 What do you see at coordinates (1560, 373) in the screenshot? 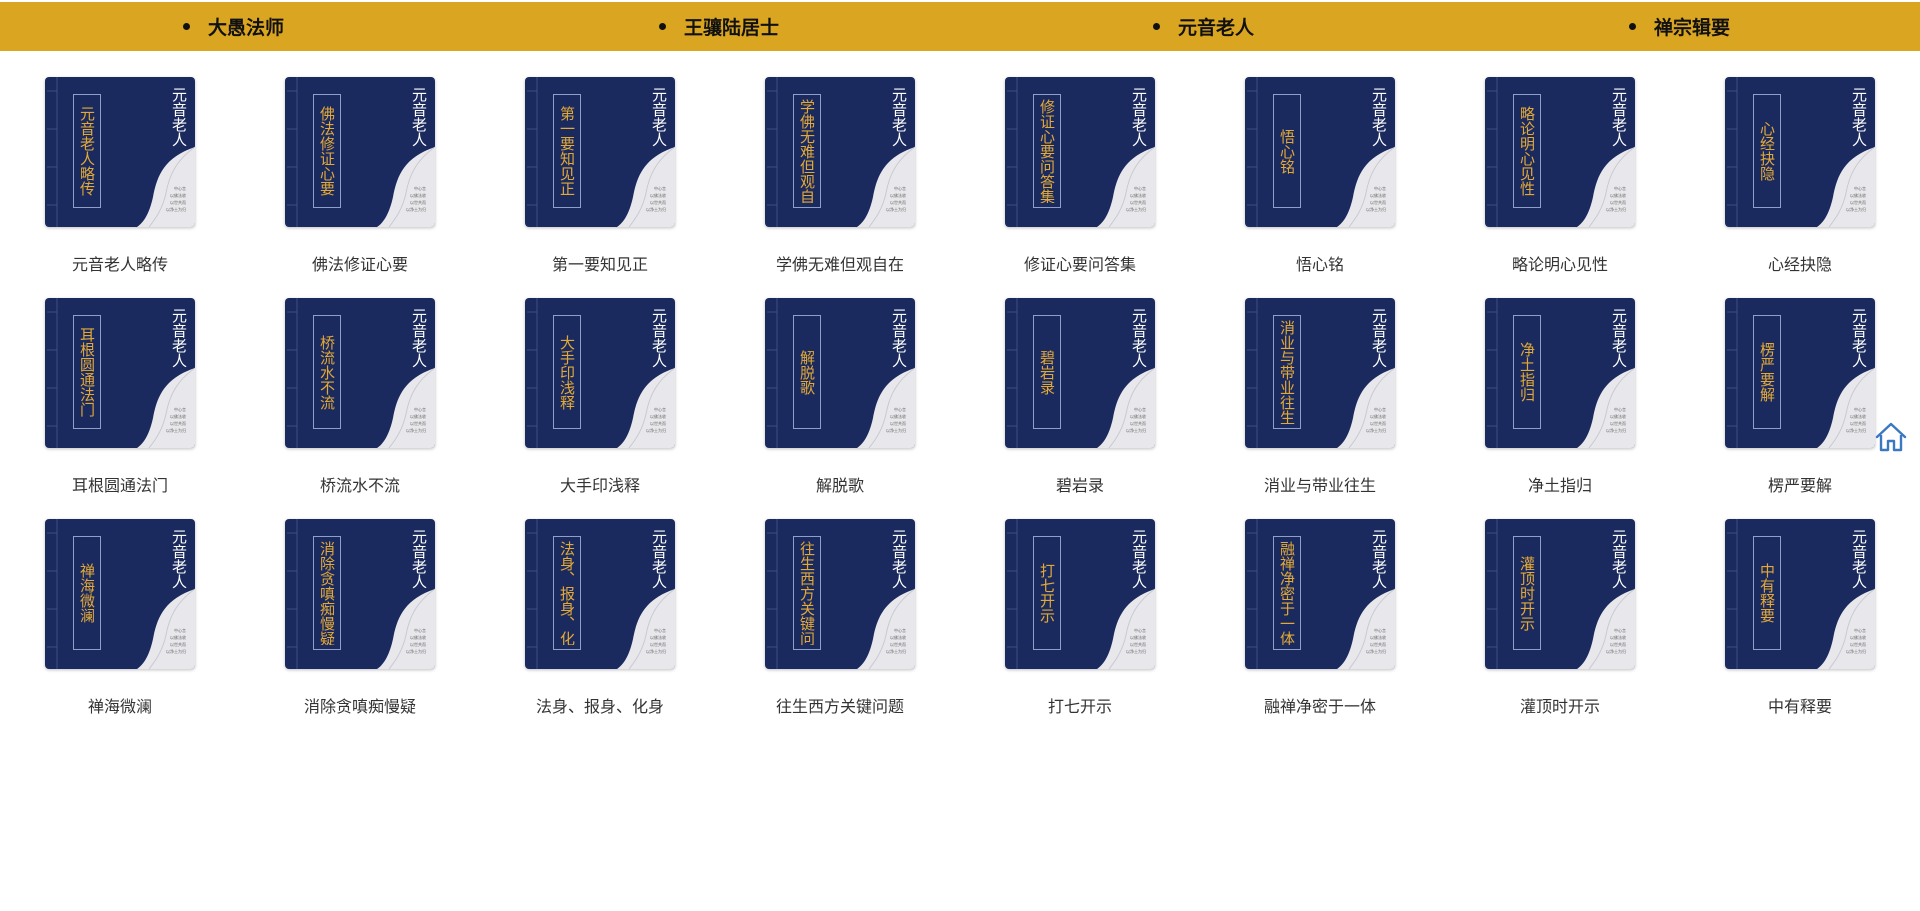
I see `book-cover: 净土指归 元音老人 中心言 以佛法收 以世共而 以净土为归` at bounding box center [1560, 373].